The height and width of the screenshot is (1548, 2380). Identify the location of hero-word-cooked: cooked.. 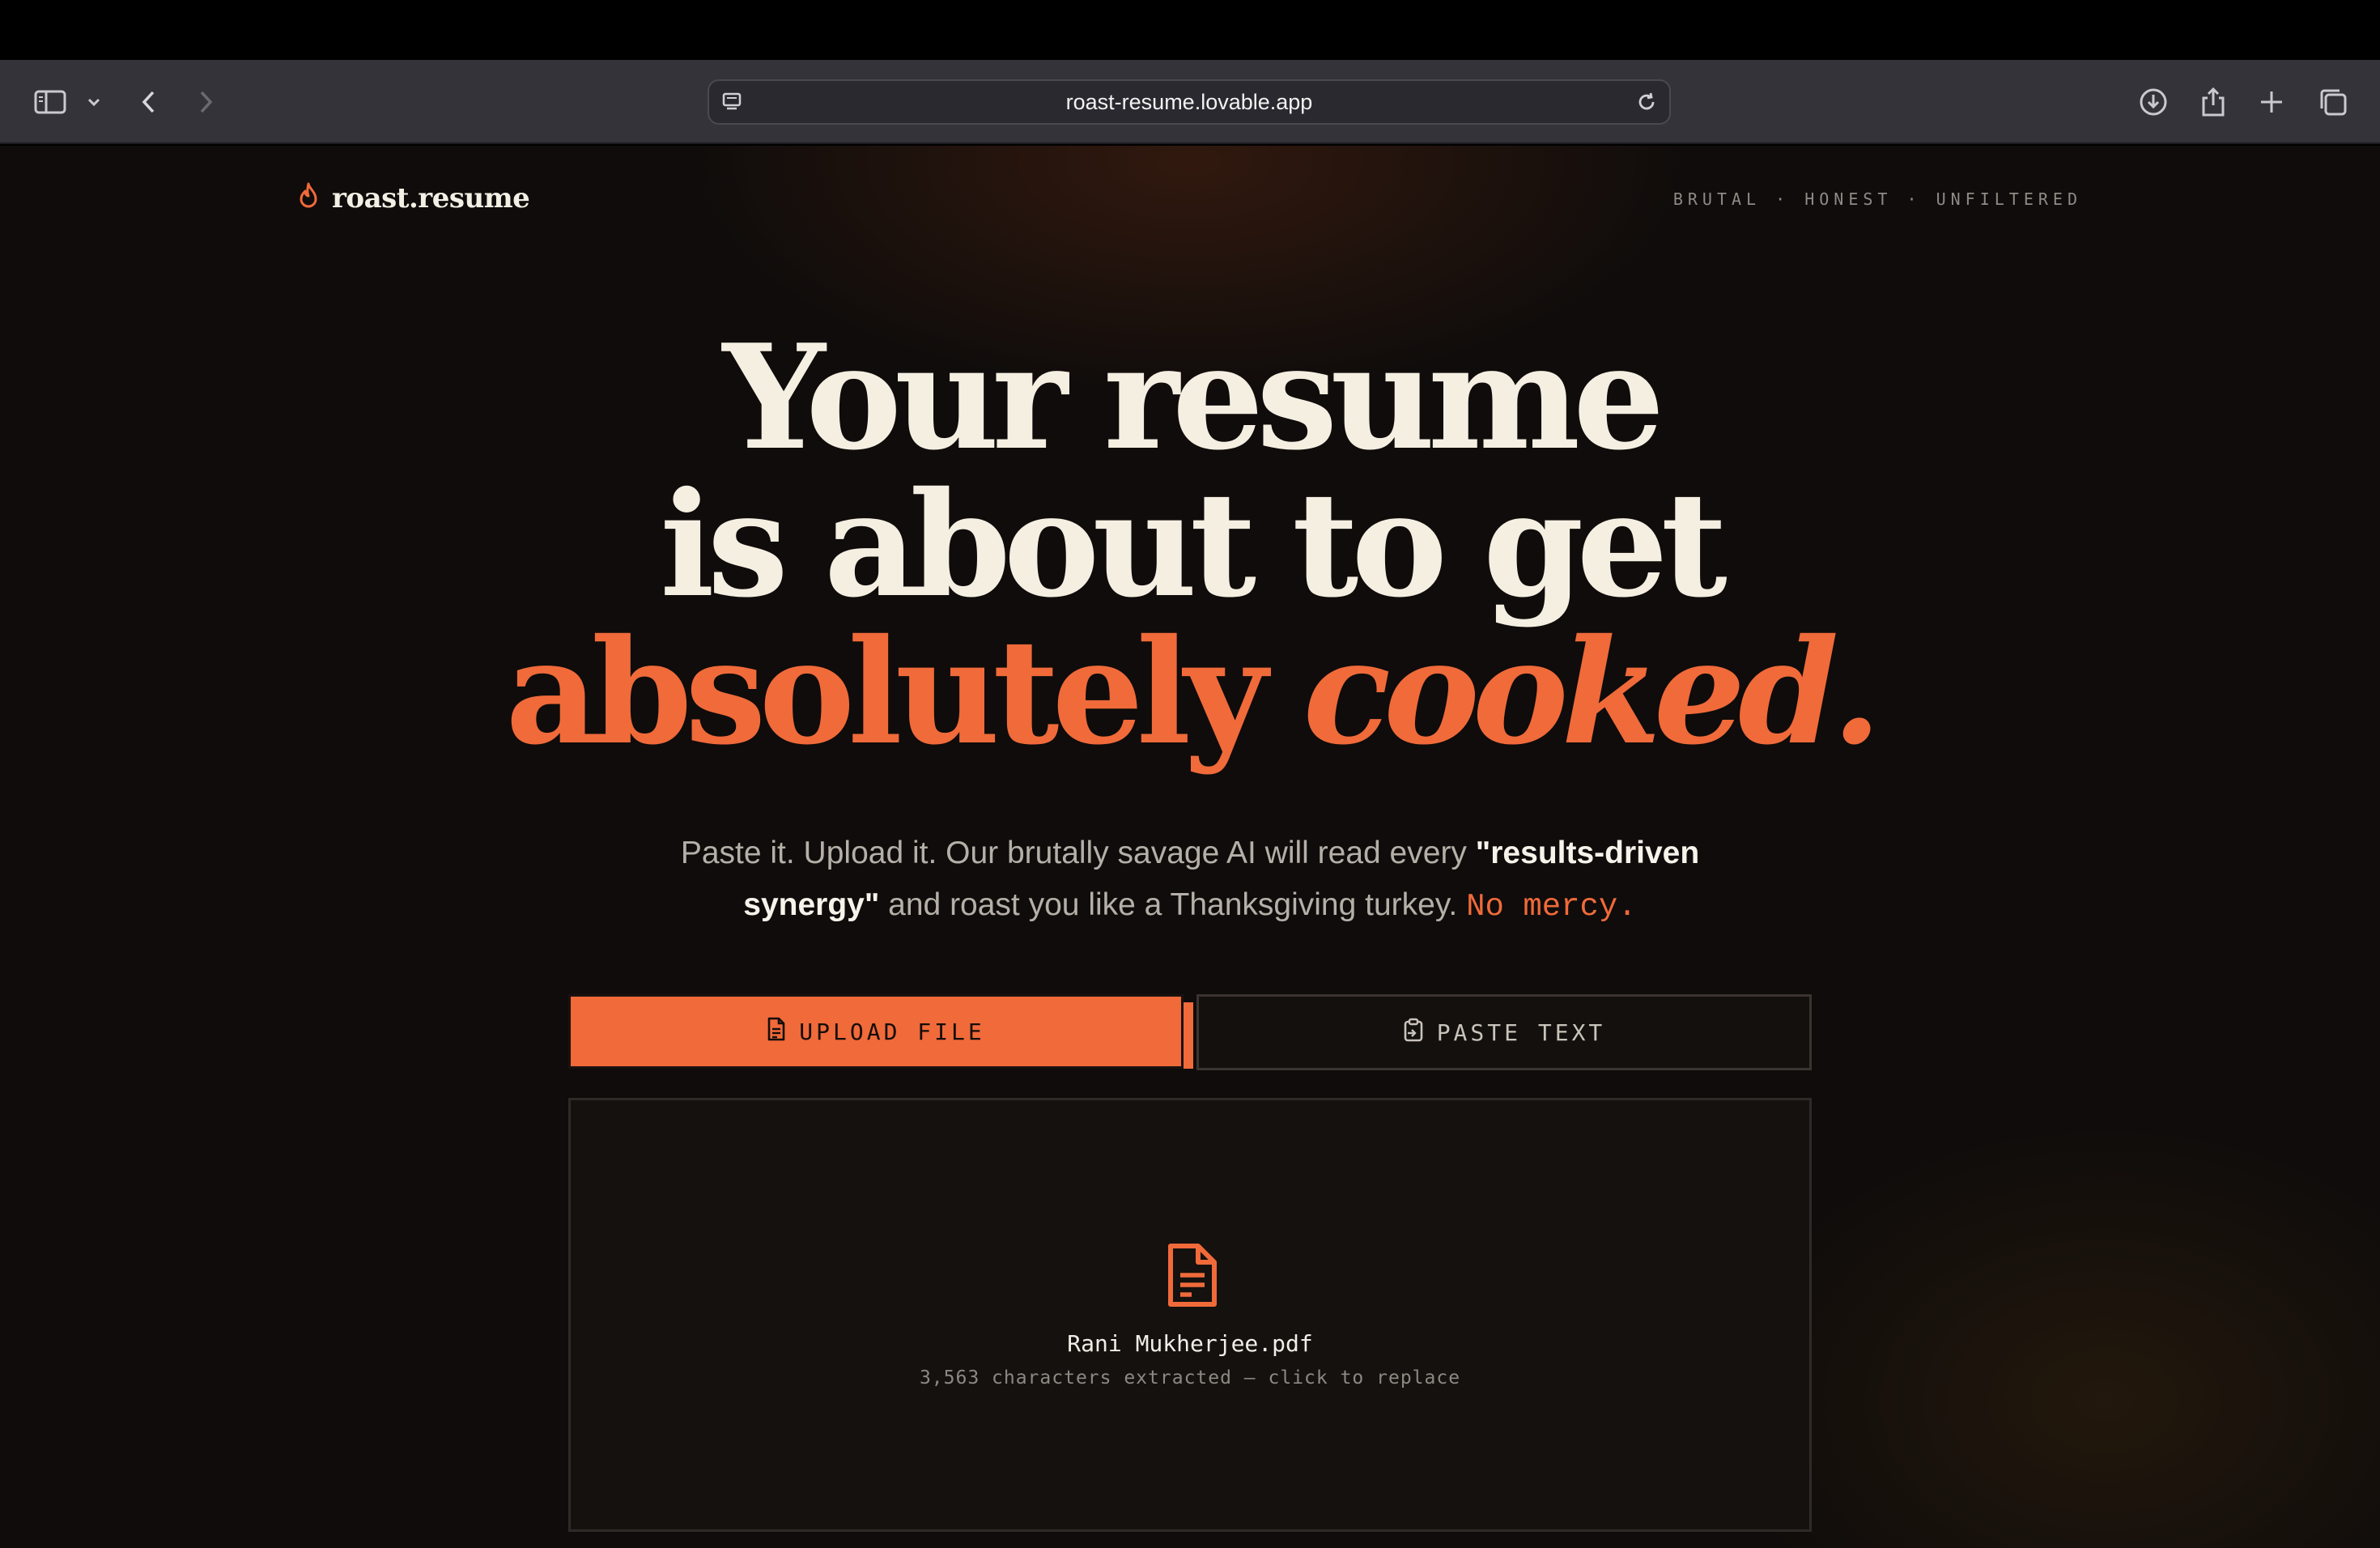
(1592, 691).